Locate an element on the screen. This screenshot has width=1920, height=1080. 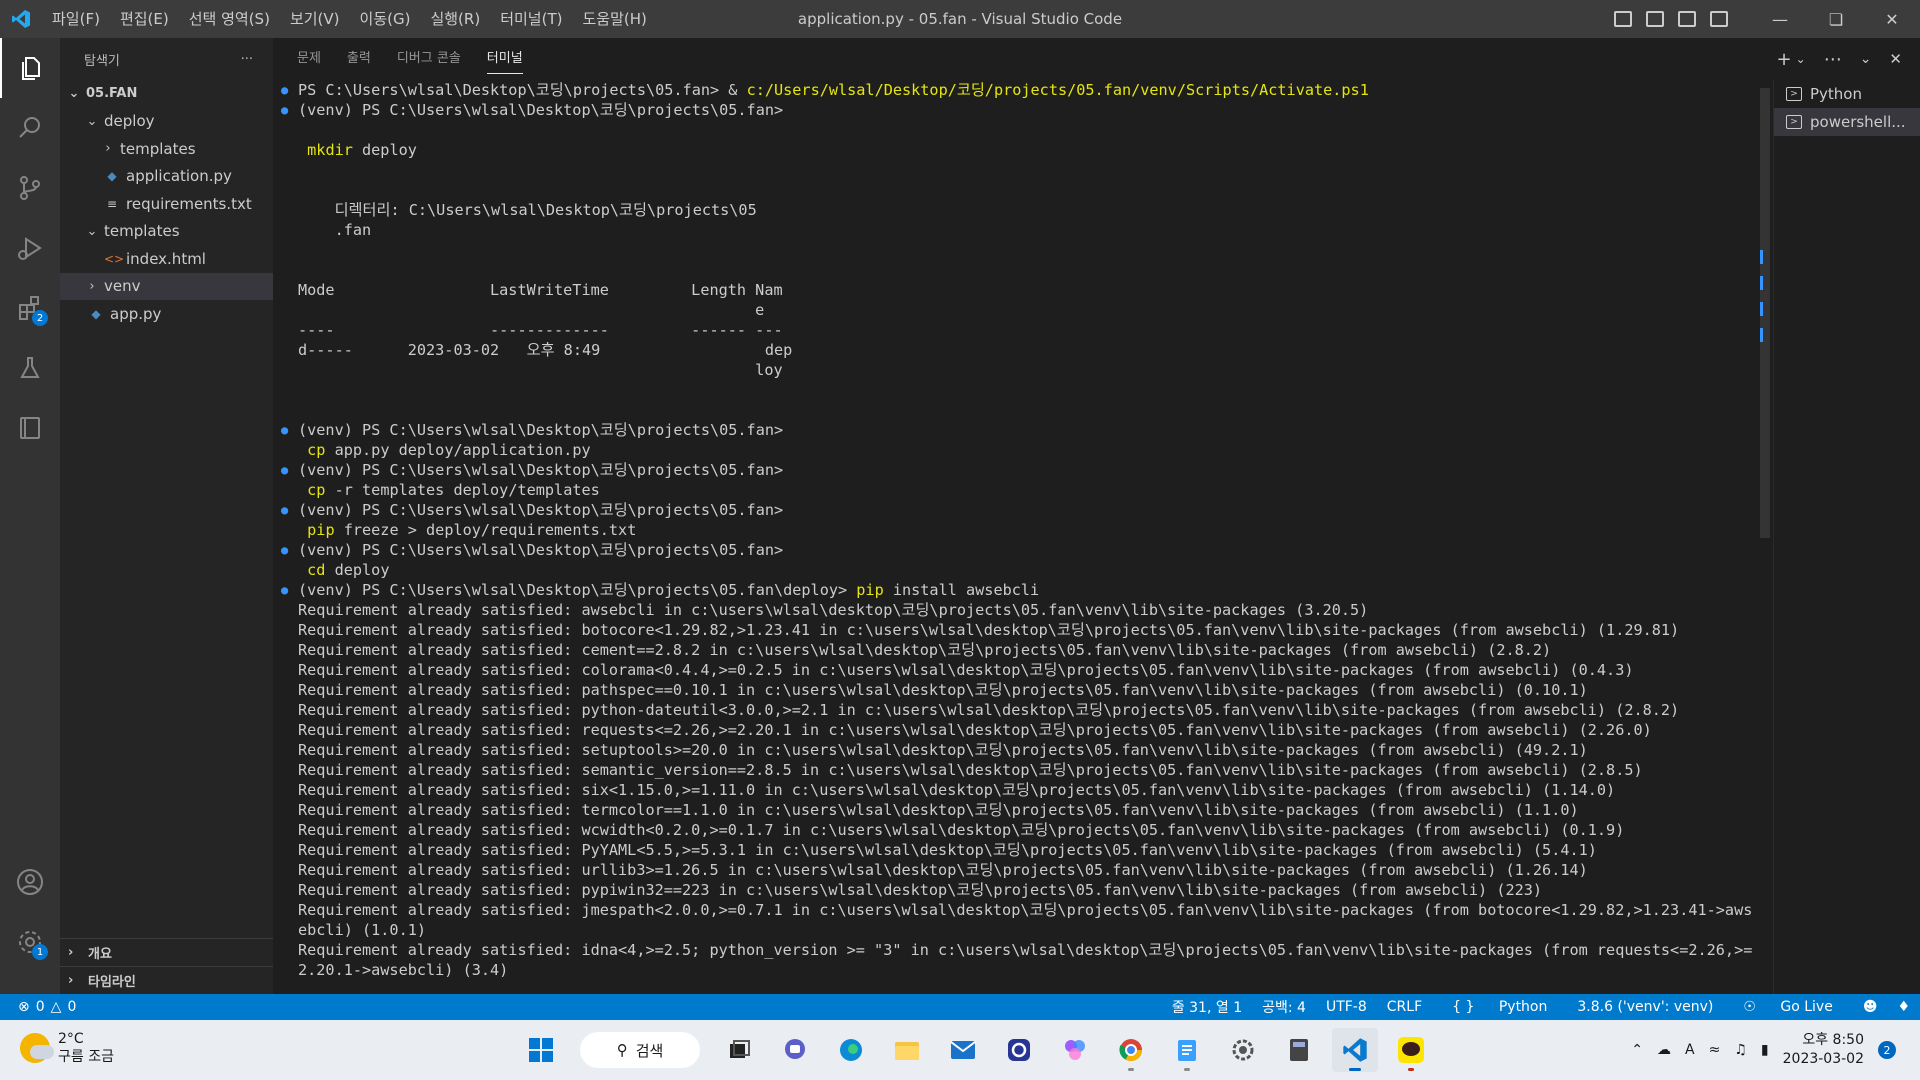
menu-item: 보기(V) is located at coordinates (315, 19).